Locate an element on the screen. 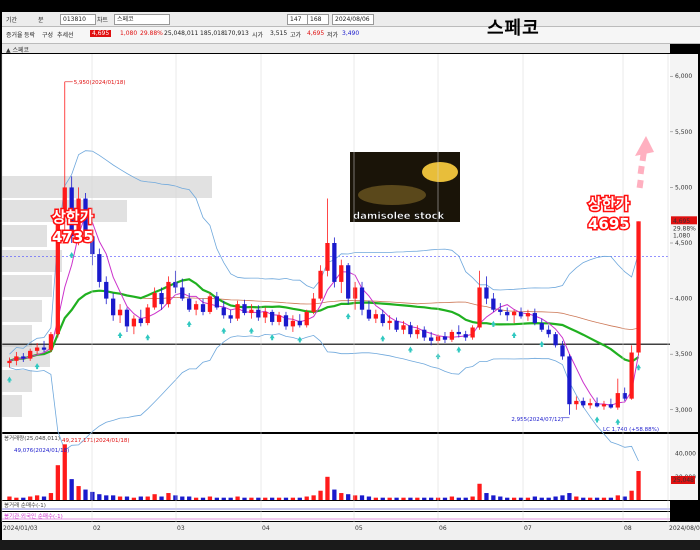 The width and height of the screenshot is (700, 550). low-label: 2,955(2024/07/12) is located at coordinates (537, 420).